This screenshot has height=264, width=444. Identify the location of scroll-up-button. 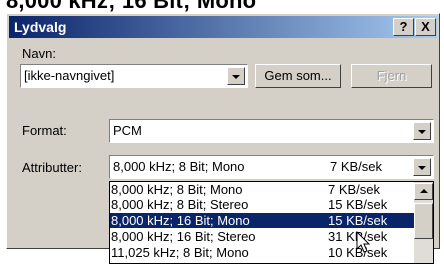
(423, 191).